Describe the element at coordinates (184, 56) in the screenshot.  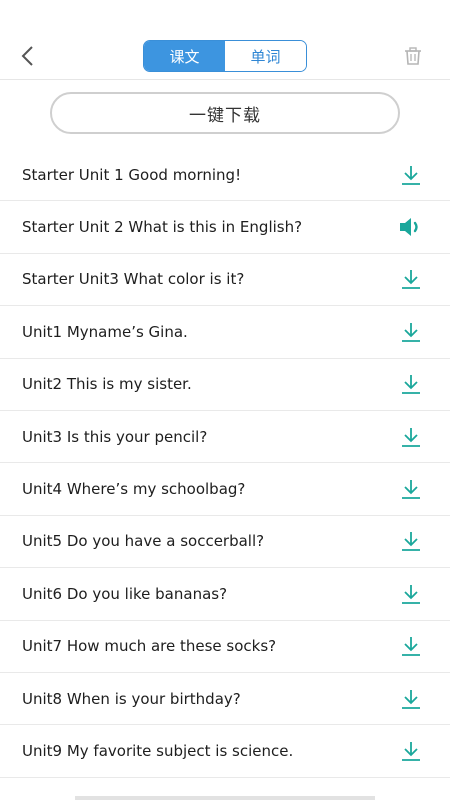
I see `tab-text: 课文` at that location.